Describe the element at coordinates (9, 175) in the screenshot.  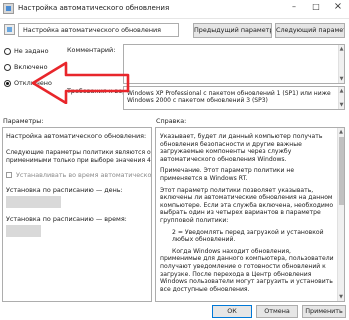
I see `install-during-maintenance-checkbox` at that location.